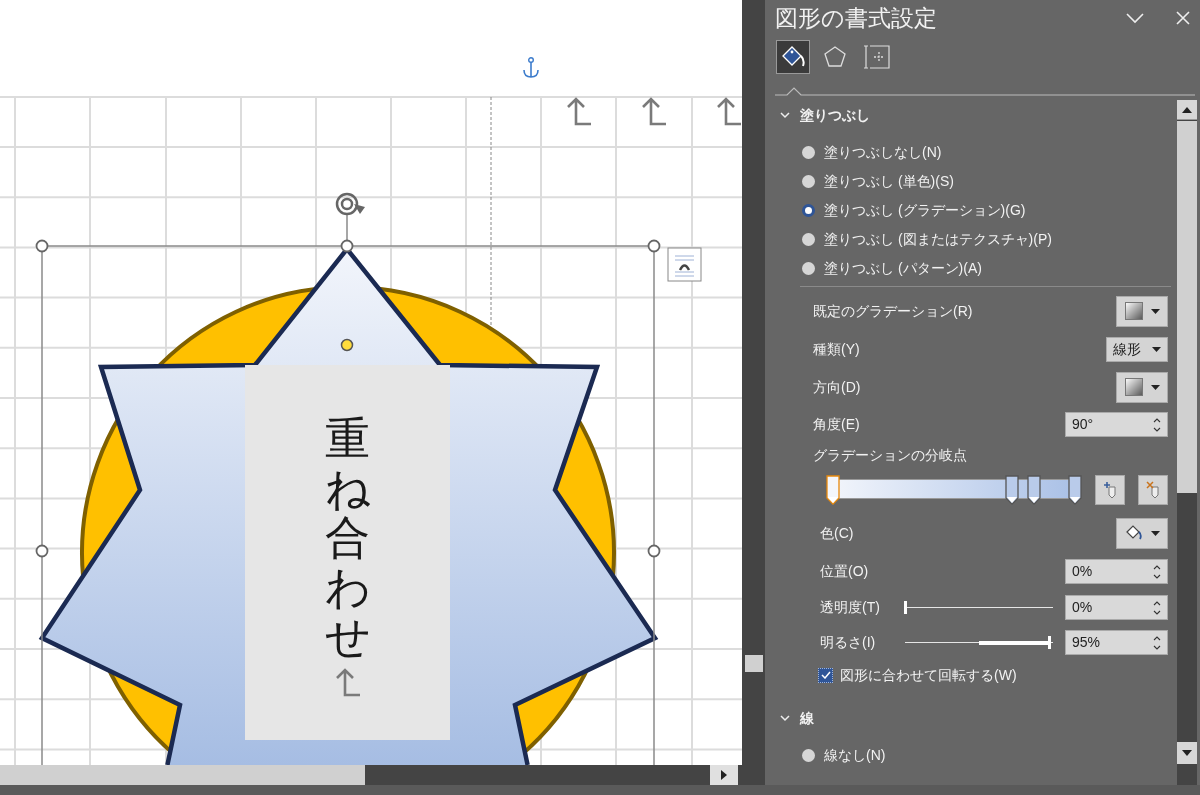 The image size is (1200, 795). What do you see at coordinates (925, 210) in the screenshot?
I see `field-label: 塗りつぶし (グラデーション)(G)` at bounding box center [925, 210].